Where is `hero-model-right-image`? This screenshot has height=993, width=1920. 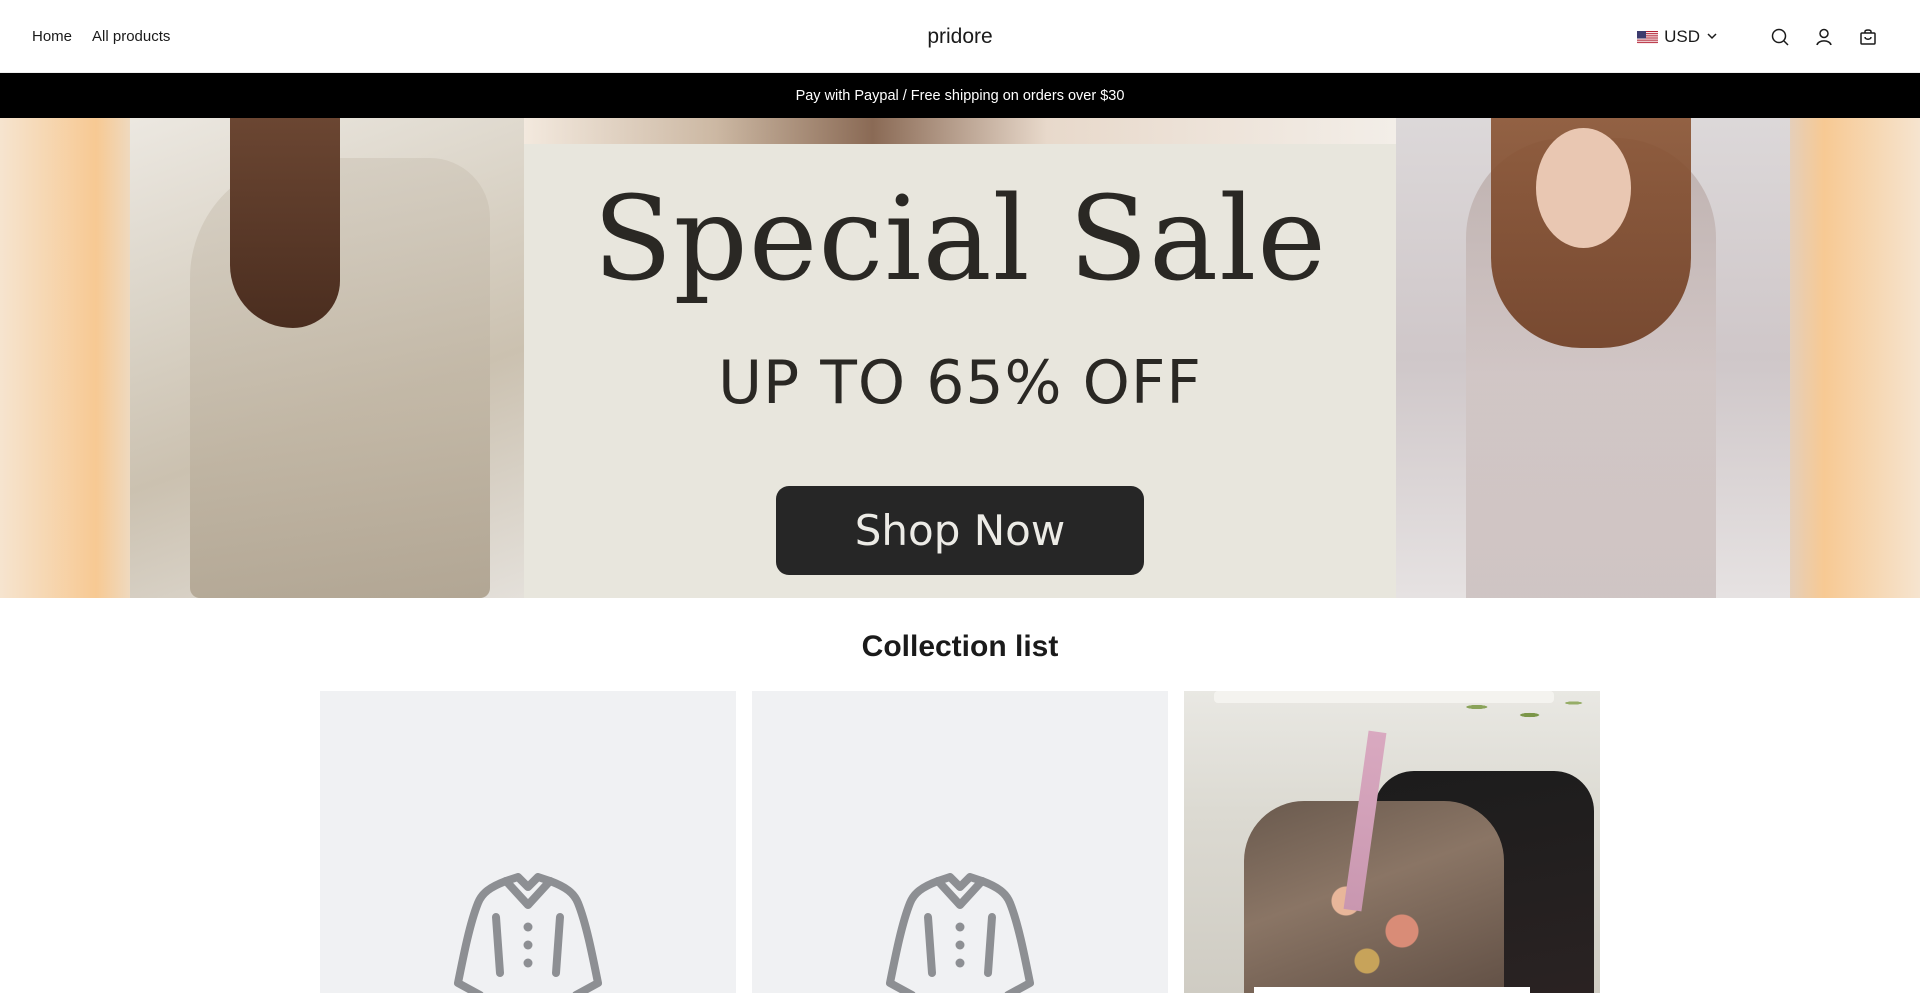 hero-model-right-image is located at coordinates (1593, 358).